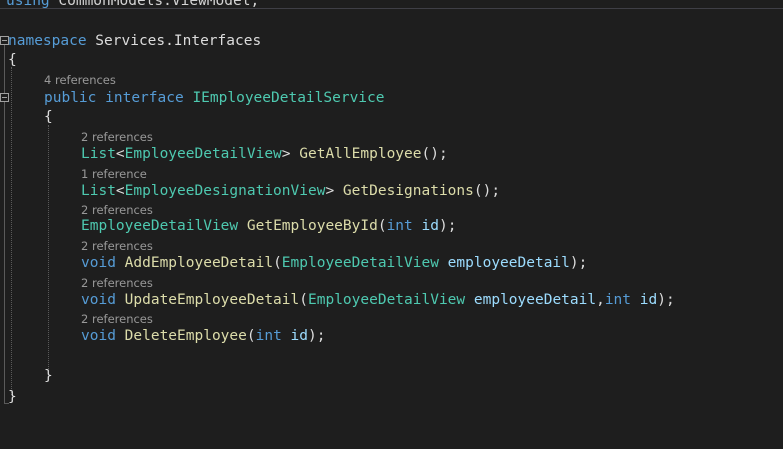  Describe the element at coordinates (144, 98) in the screenshot. I see `interface-keyword: interface` at that location.